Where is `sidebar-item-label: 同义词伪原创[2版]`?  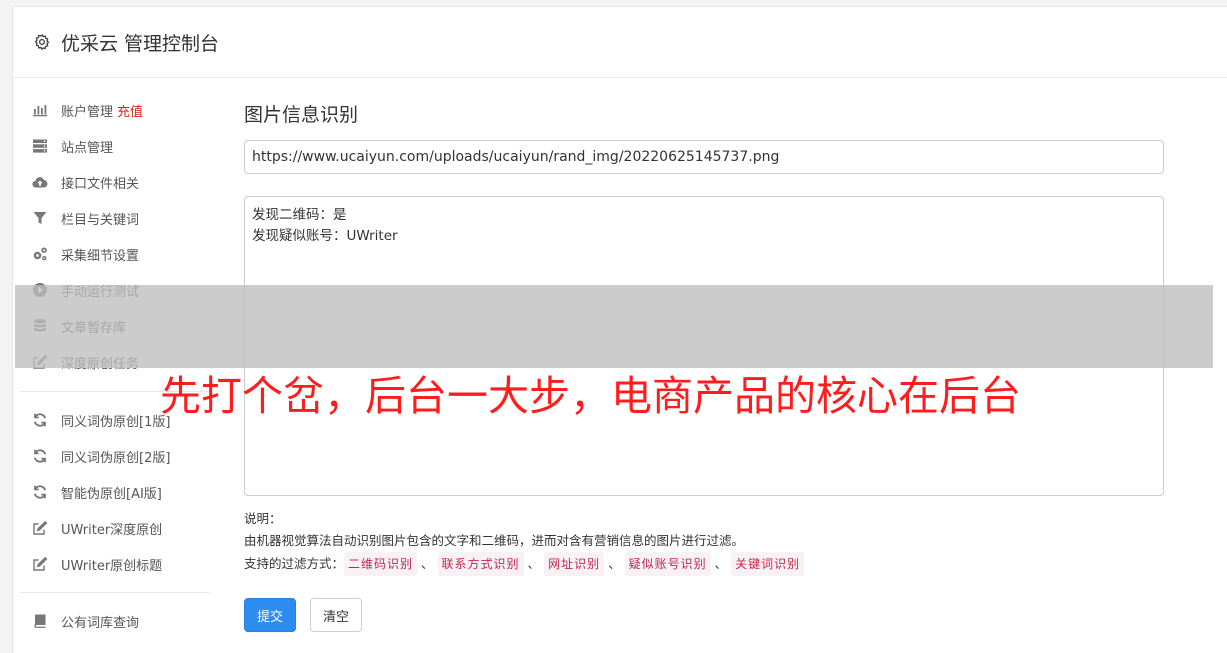
sidebar-item-label: 同义词伪原创[2版] is located at coordinates (116, 458).